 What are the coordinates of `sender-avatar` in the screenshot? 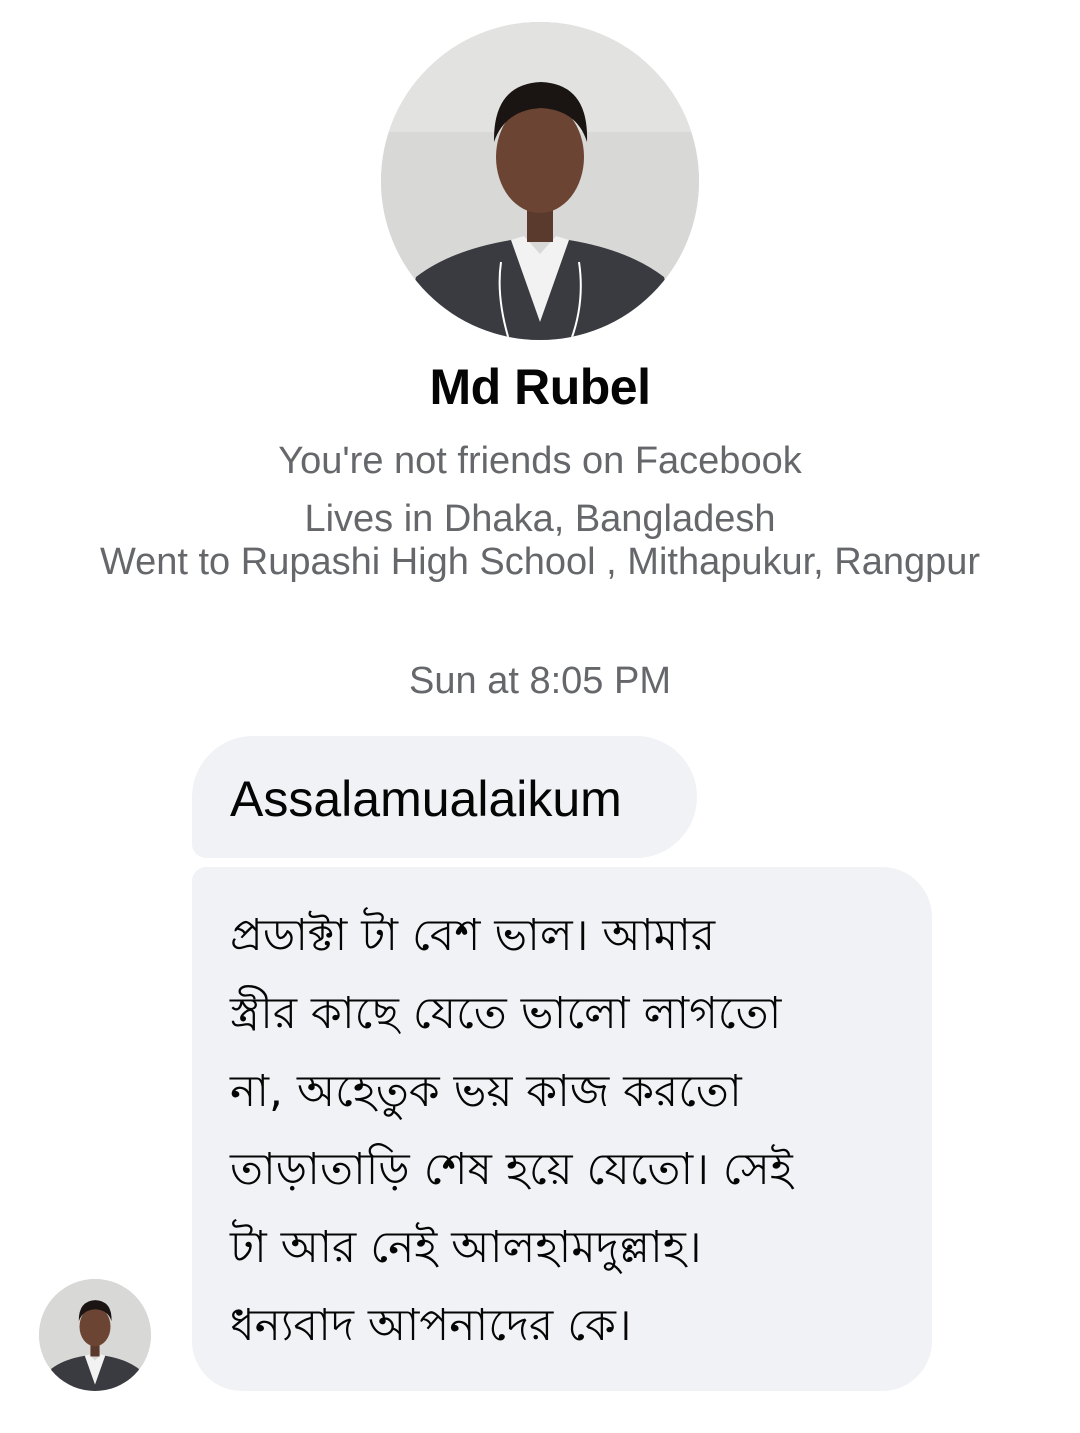 It's located at (95, 1335).